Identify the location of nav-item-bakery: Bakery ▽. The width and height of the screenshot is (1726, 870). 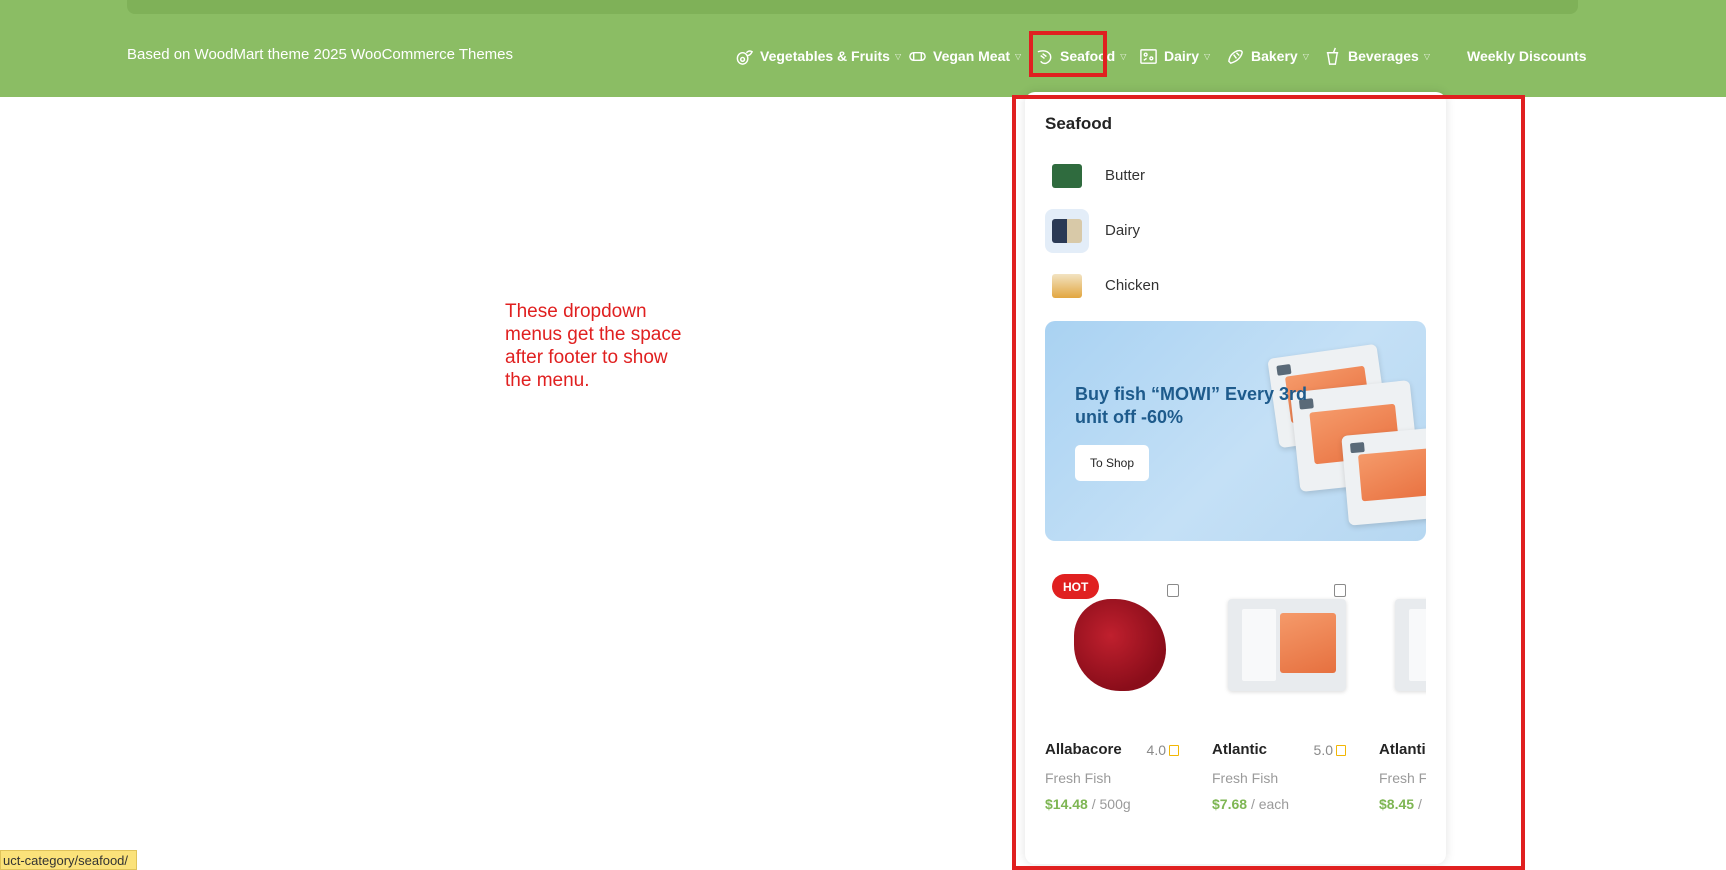
(1267, 56).